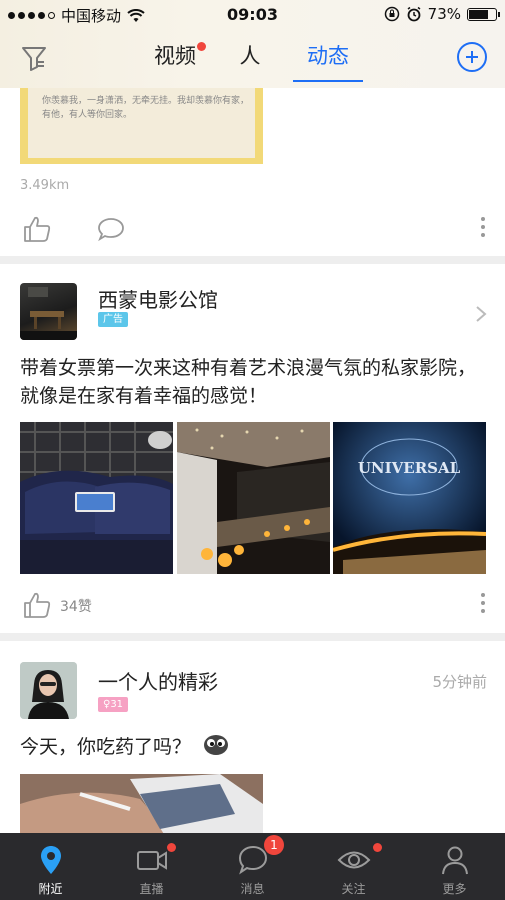 The width and height of the screenshot is (505, 900). I want to click on header: 视频 人 动态, so click(252, 59).